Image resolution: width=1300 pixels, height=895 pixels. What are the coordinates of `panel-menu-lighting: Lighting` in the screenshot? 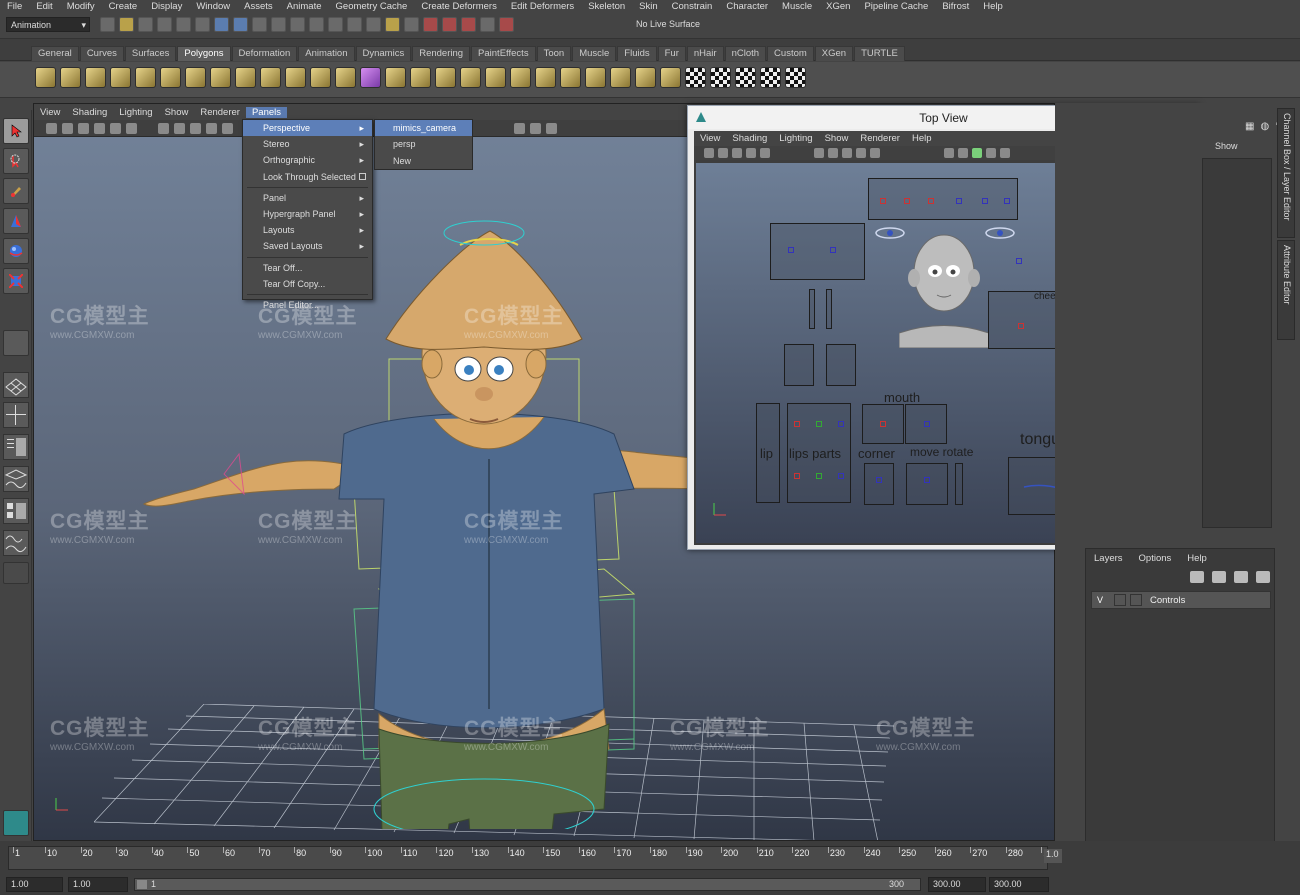 It's located at (135, 112).